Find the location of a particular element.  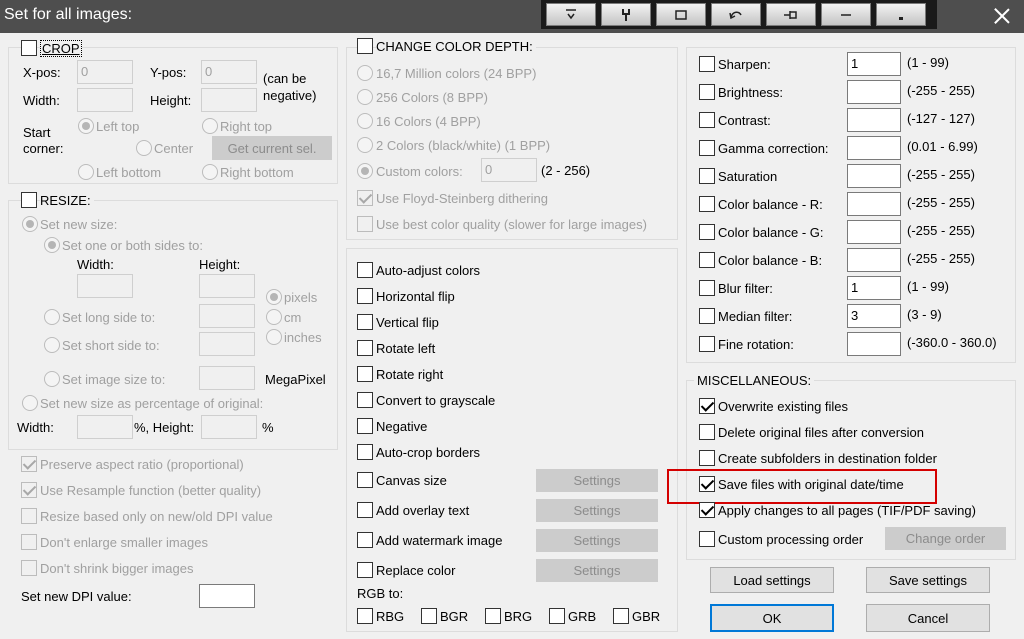

rgb-grb-checkbox is located at coordinates (557, 616).